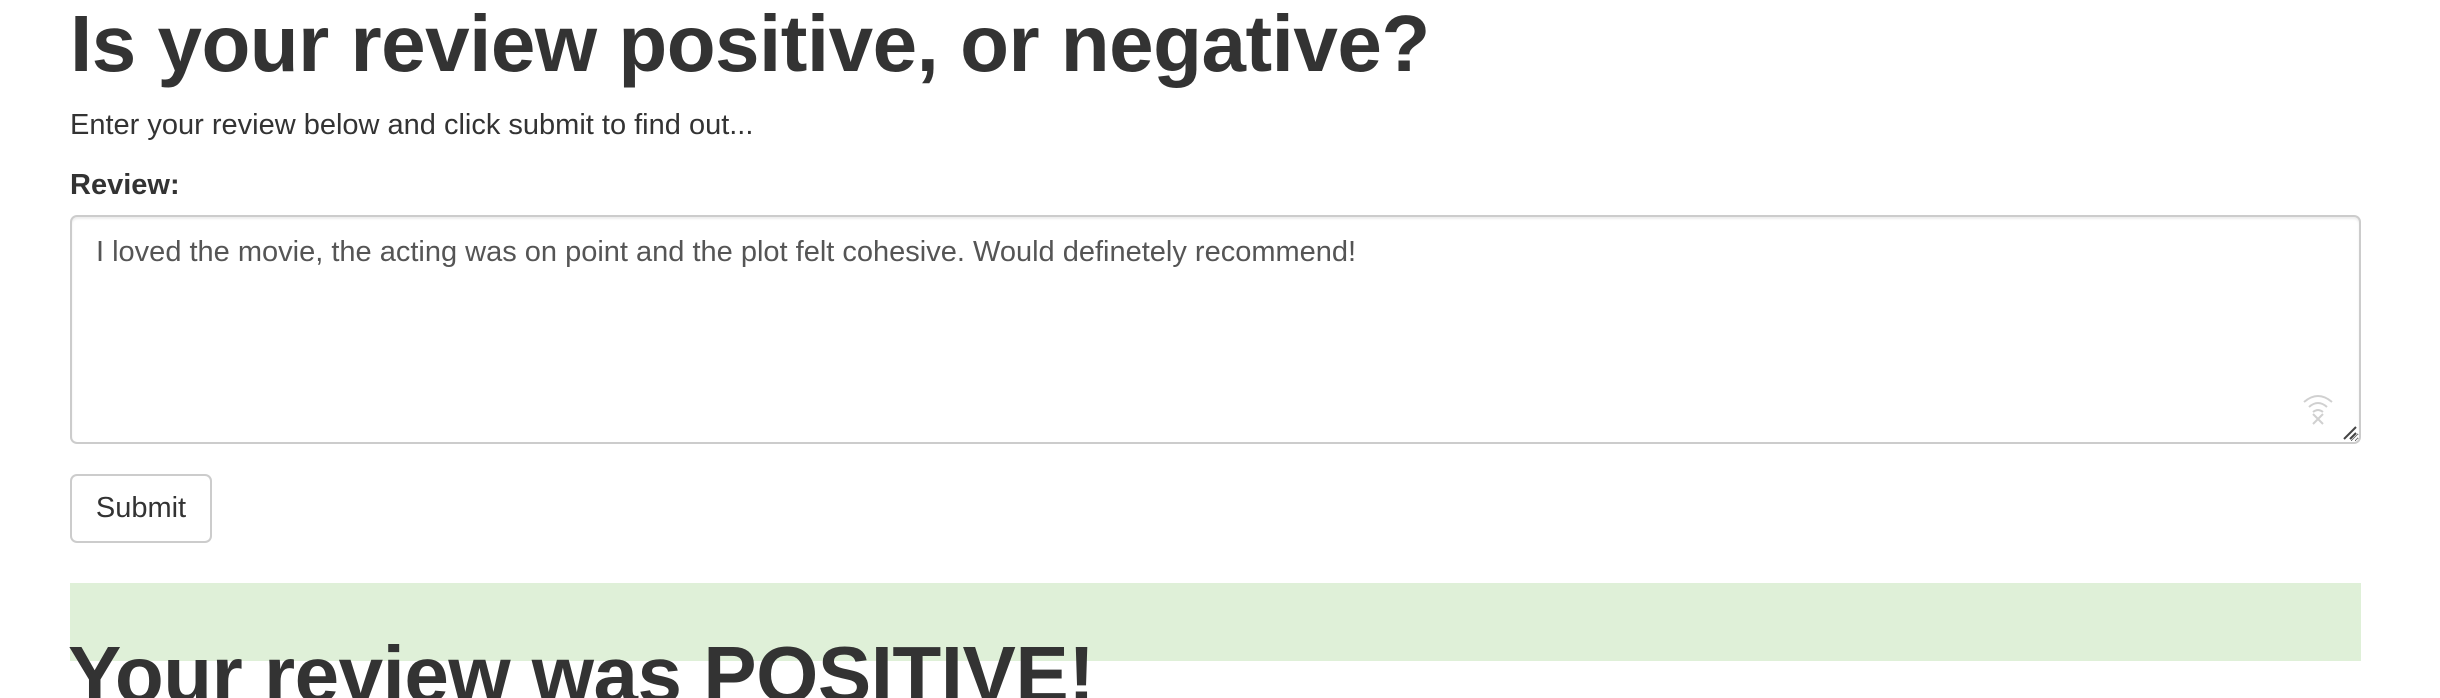 The image size is (2440, 698). What do you see at coordinates (125, 185) in the screenshot?
I see `review-label: Review:` at bounding box center [125, 185].